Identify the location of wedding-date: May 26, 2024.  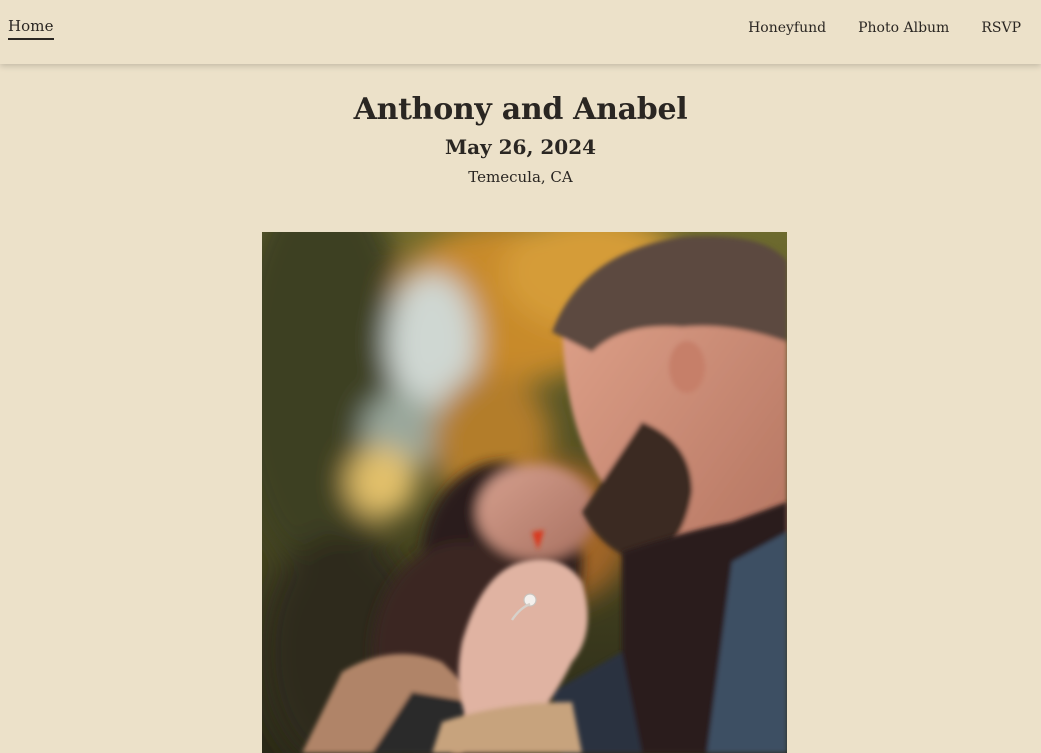
(520, 147).